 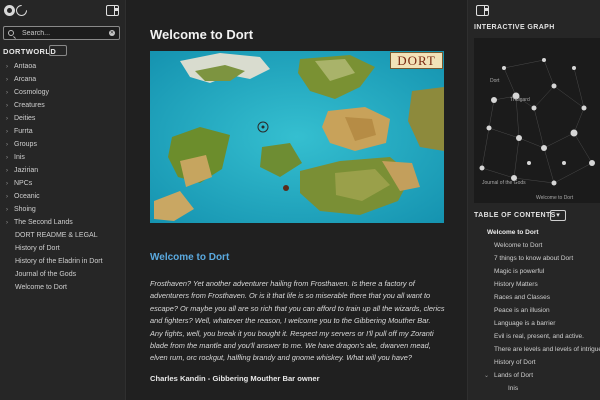 I want to click on search-icon, so click(x=11, y=33).